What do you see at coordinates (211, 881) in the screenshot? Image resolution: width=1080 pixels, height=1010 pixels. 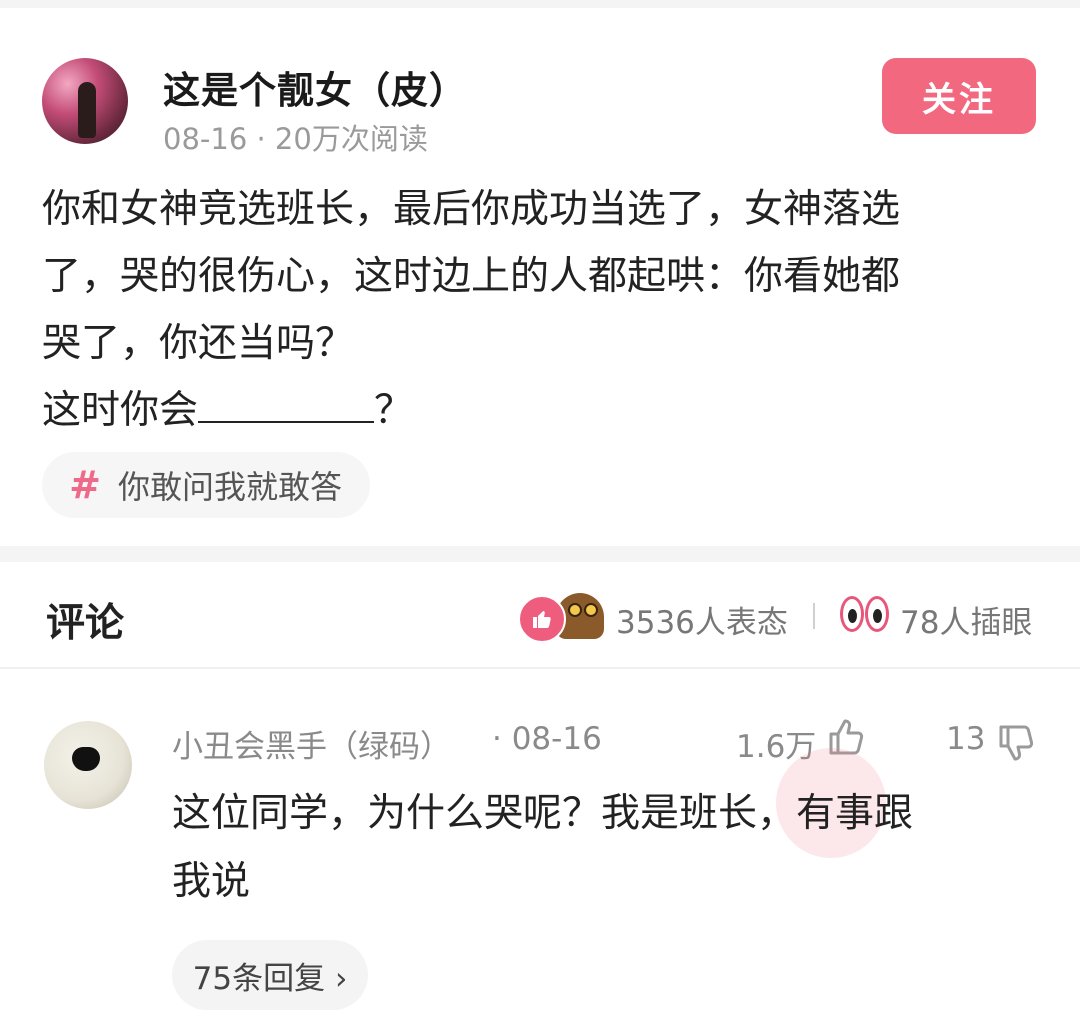 I see `comment-line: 我说` at bounding box center [211, 881].